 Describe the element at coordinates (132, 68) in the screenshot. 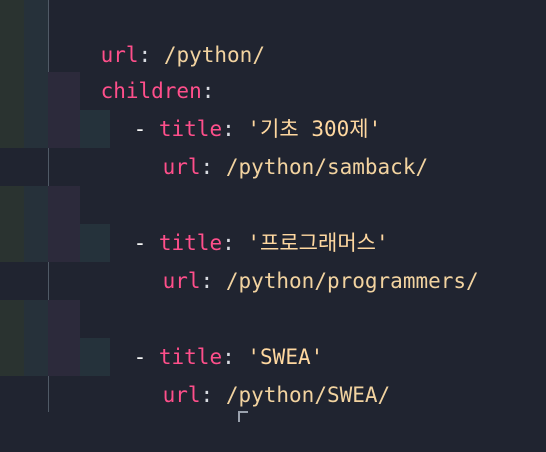

I see `code-line: children:` at that location.